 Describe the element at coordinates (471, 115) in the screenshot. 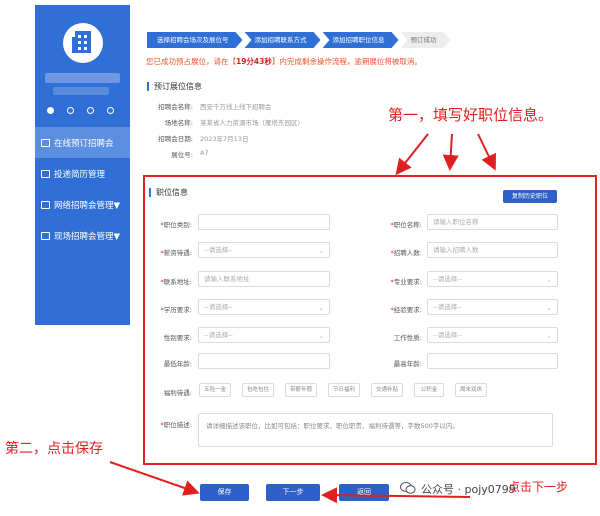

I see `annotation-step-one: 第一，填写好职位信息。` at that location.